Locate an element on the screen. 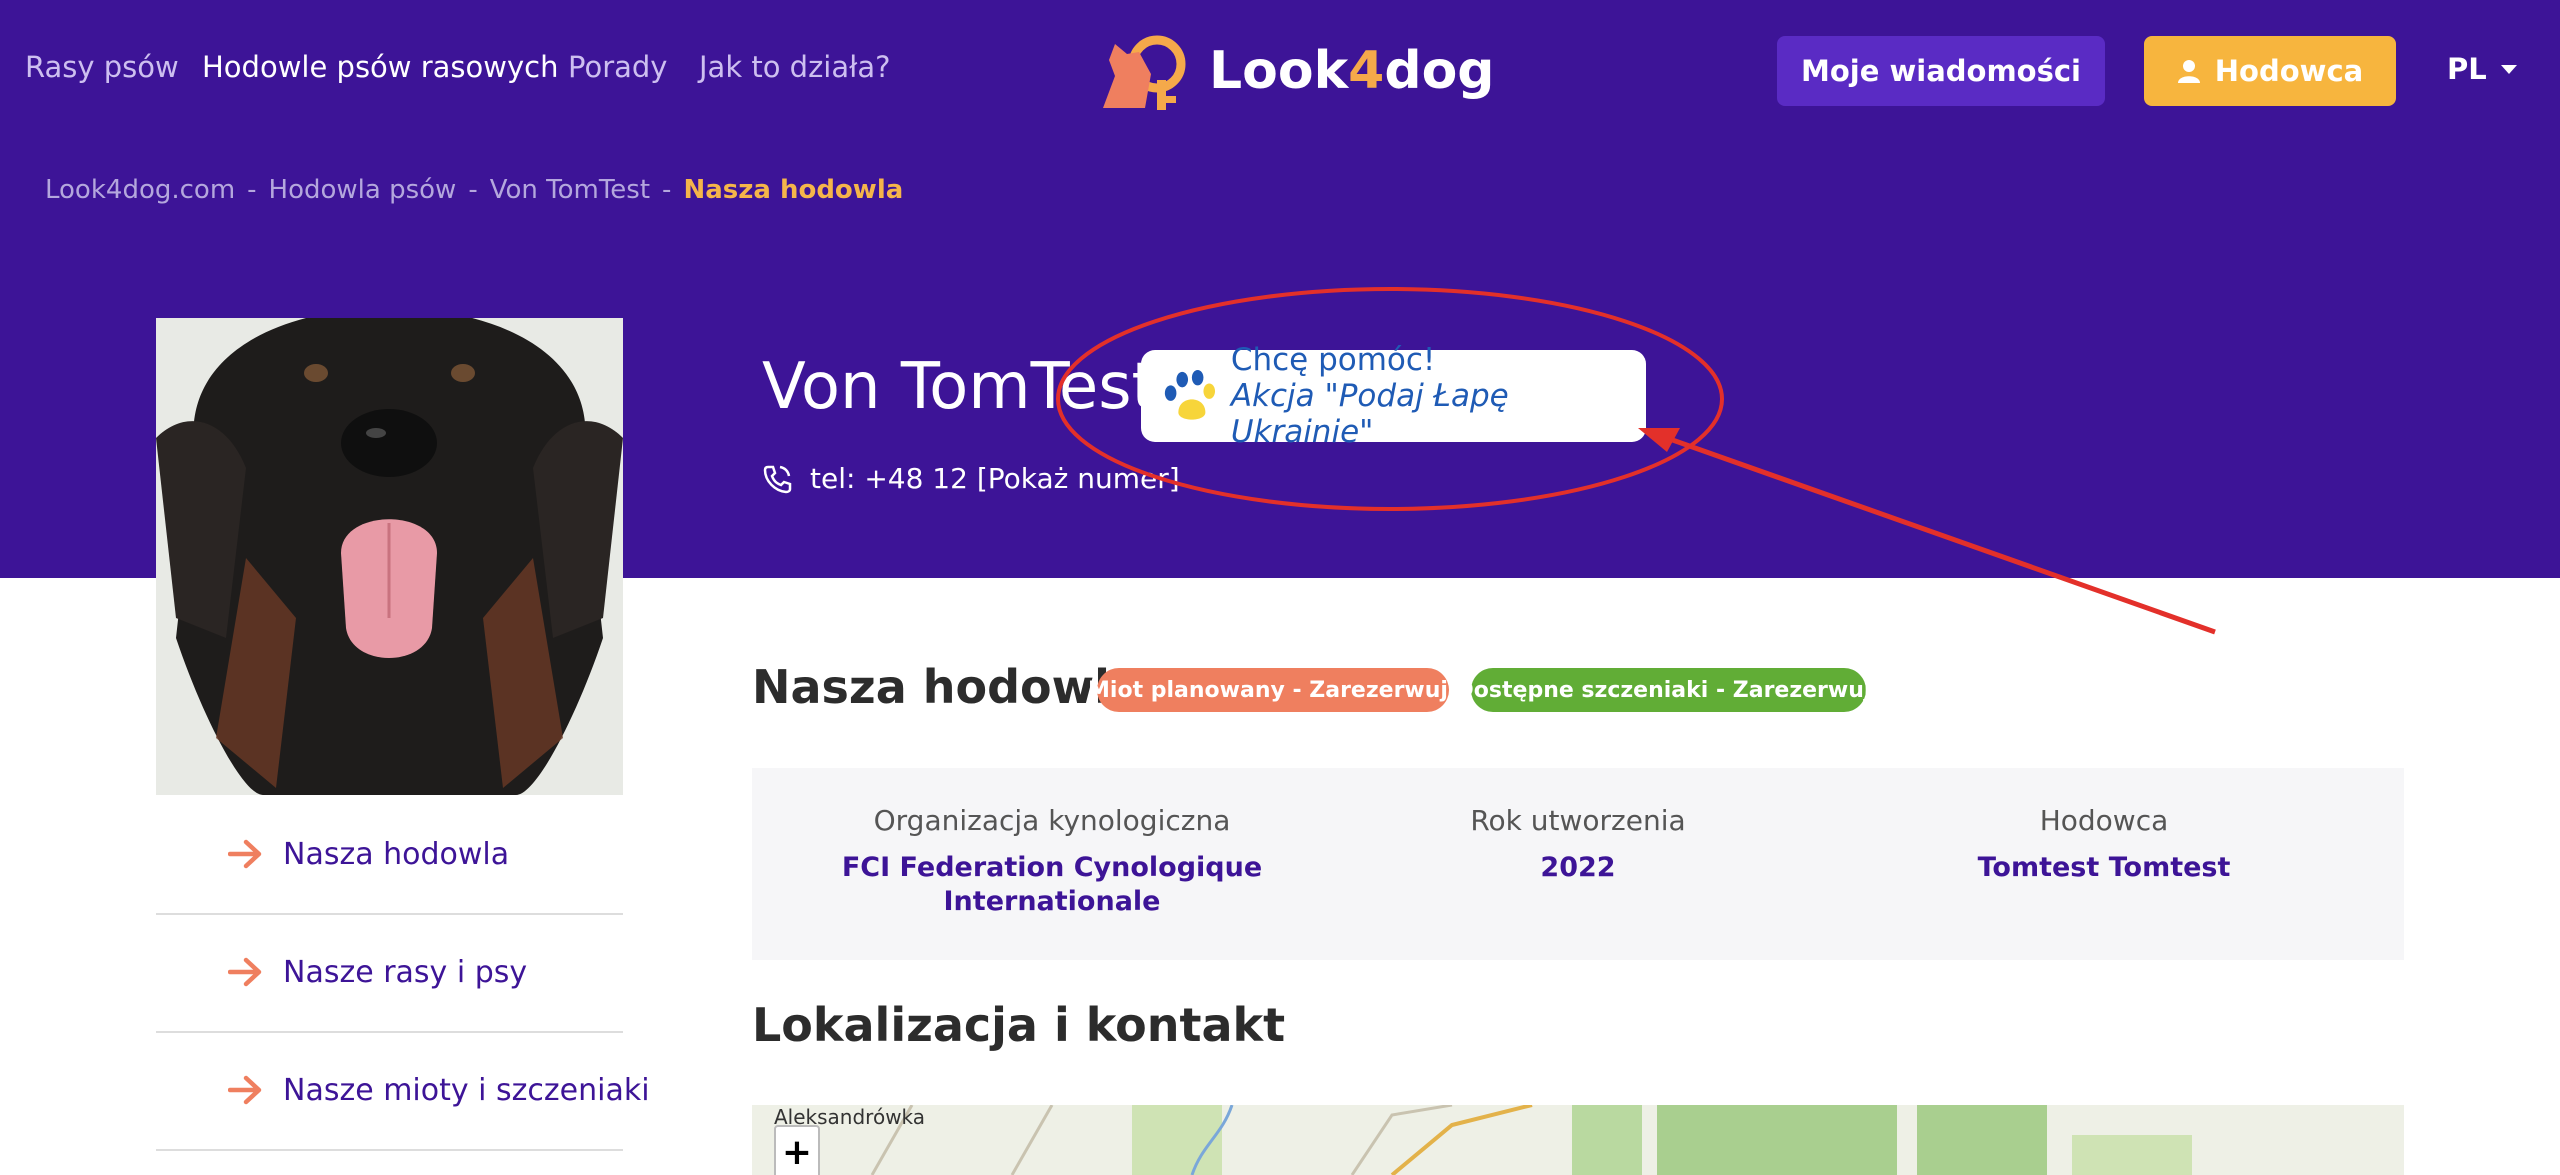  dog-photo-image is located at coordinates (389, 556).